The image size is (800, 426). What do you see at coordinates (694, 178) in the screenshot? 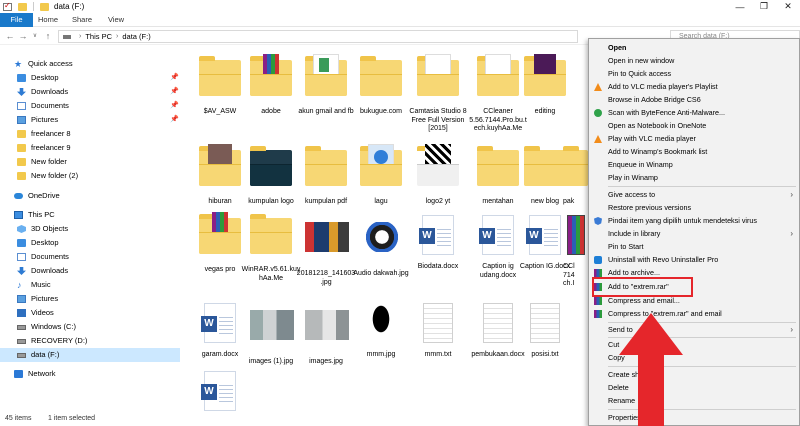
I see `menu-item-winamp-play: Play in Winamp` at bounding box center [694, 178].